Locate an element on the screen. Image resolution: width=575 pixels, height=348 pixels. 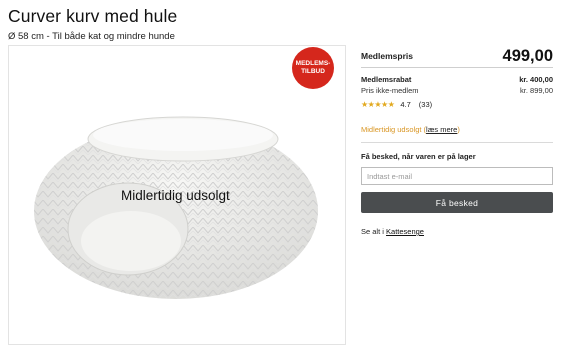
notify-button: Få besked is located at coordinates (457, 202).